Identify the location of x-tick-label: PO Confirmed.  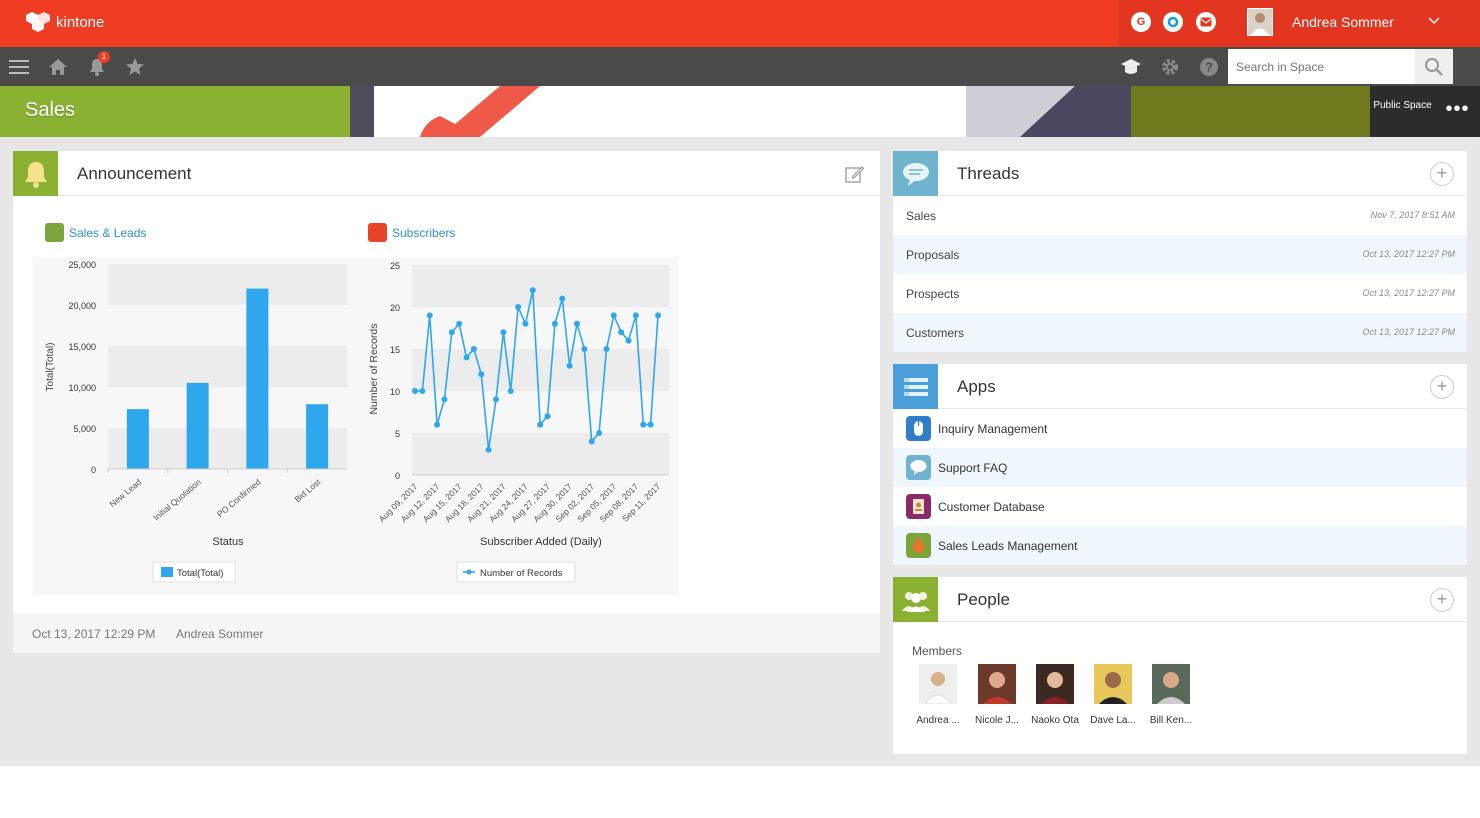
(239, 498).